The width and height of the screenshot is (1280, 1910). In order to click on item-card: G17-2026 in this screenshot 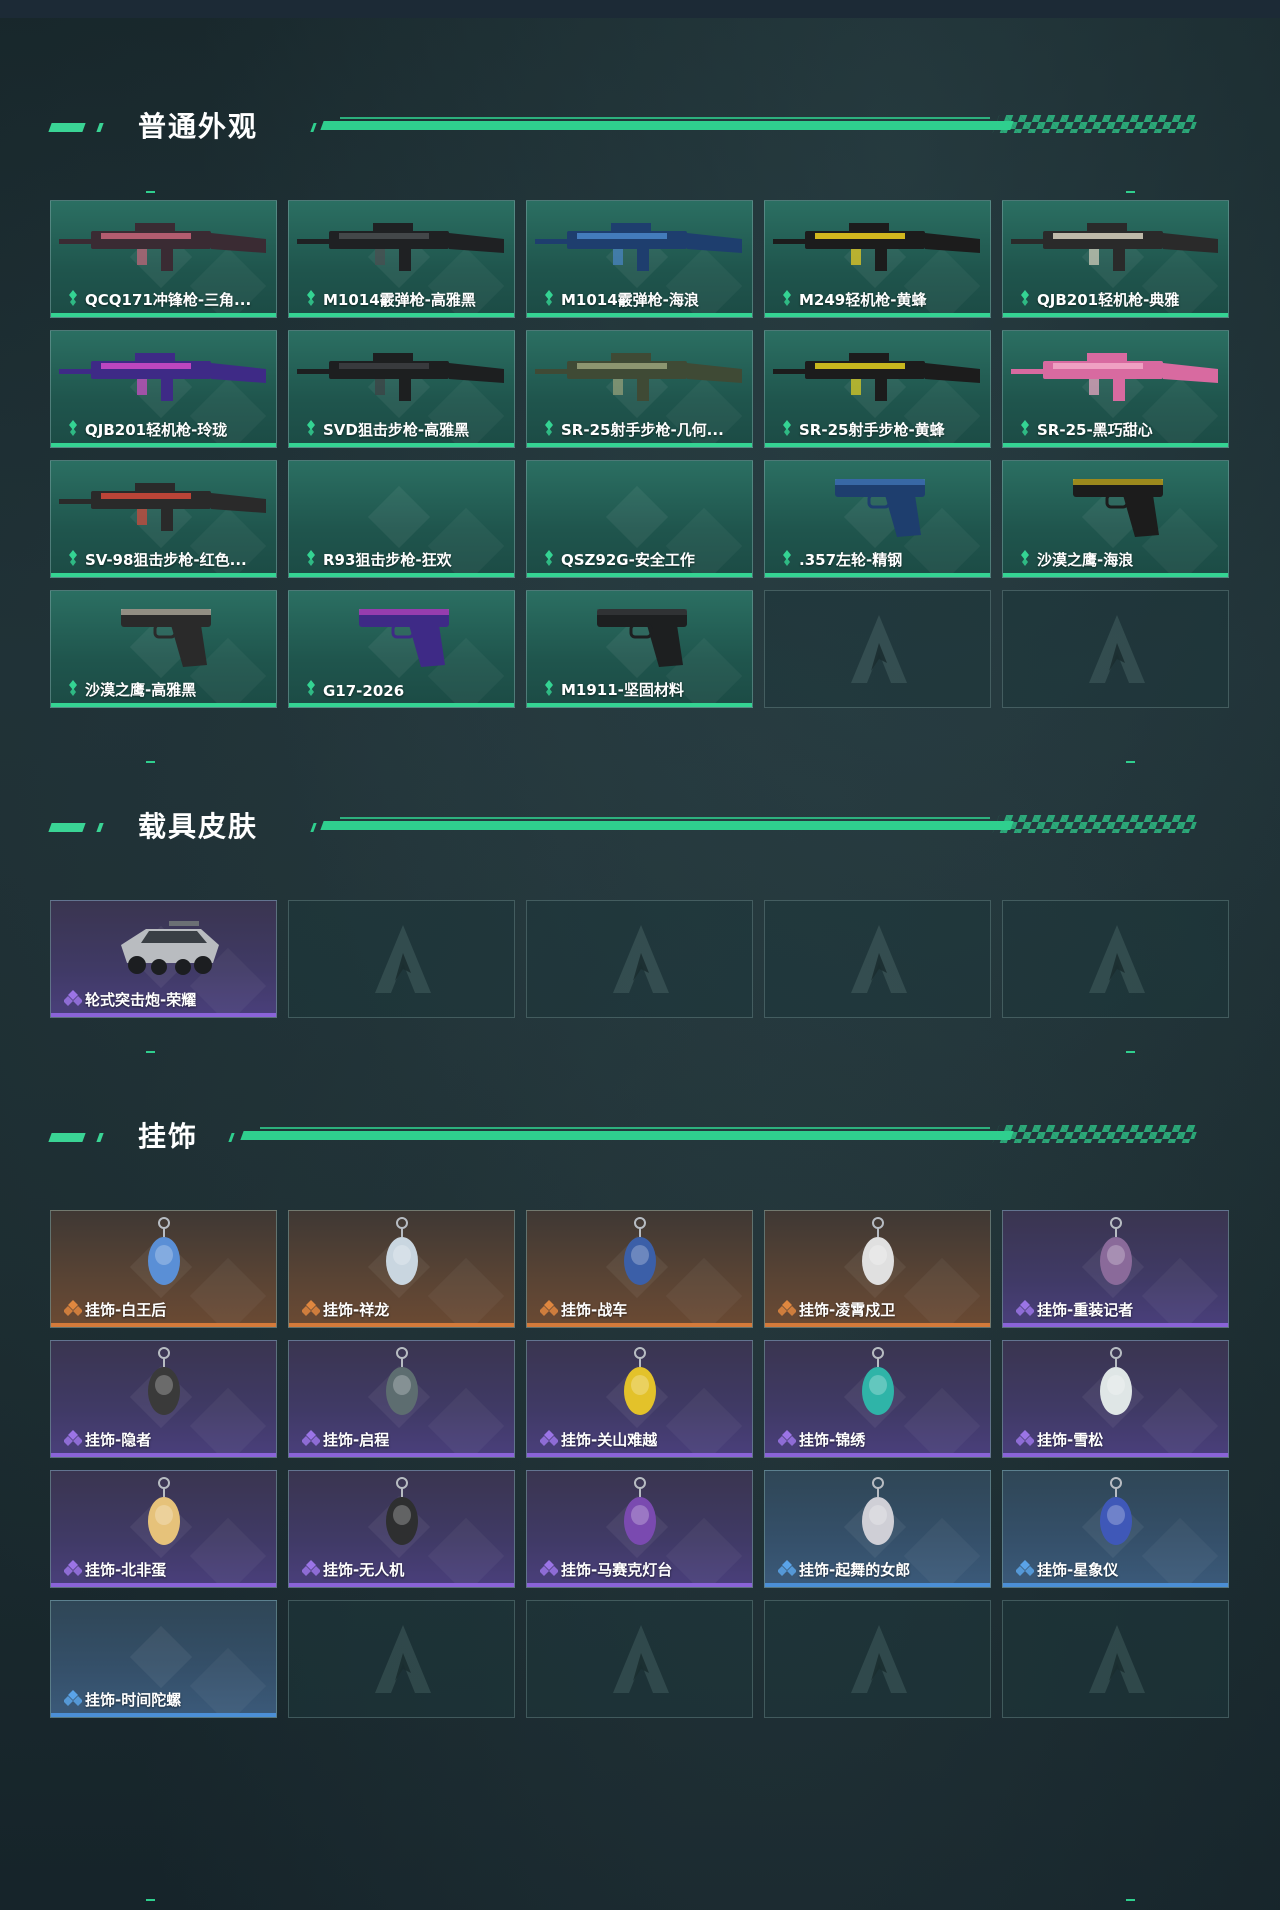, I will do `click(401, 649)`.